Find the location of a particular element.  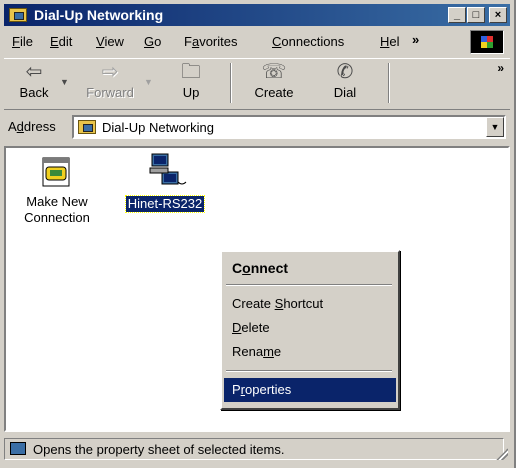

address-label: Address is located at coordinates (32, 126).